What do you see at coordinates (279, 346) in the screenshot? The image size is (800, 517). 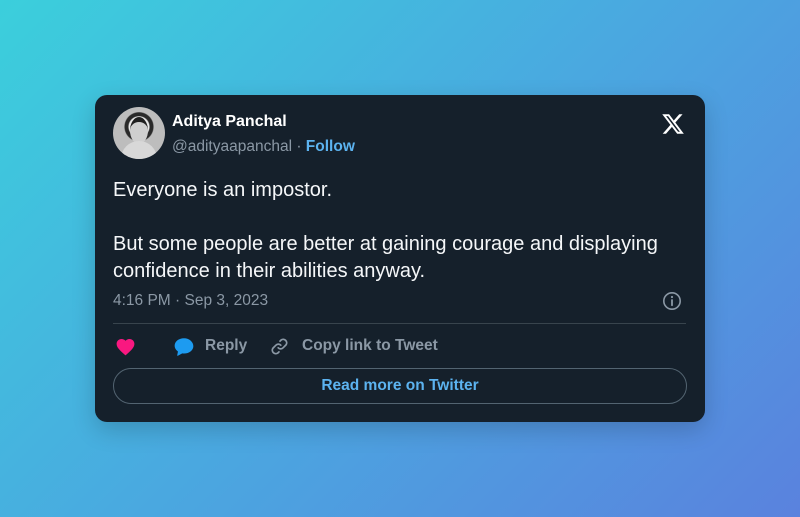 I see `link-icon` at bounding box center [279, 346].